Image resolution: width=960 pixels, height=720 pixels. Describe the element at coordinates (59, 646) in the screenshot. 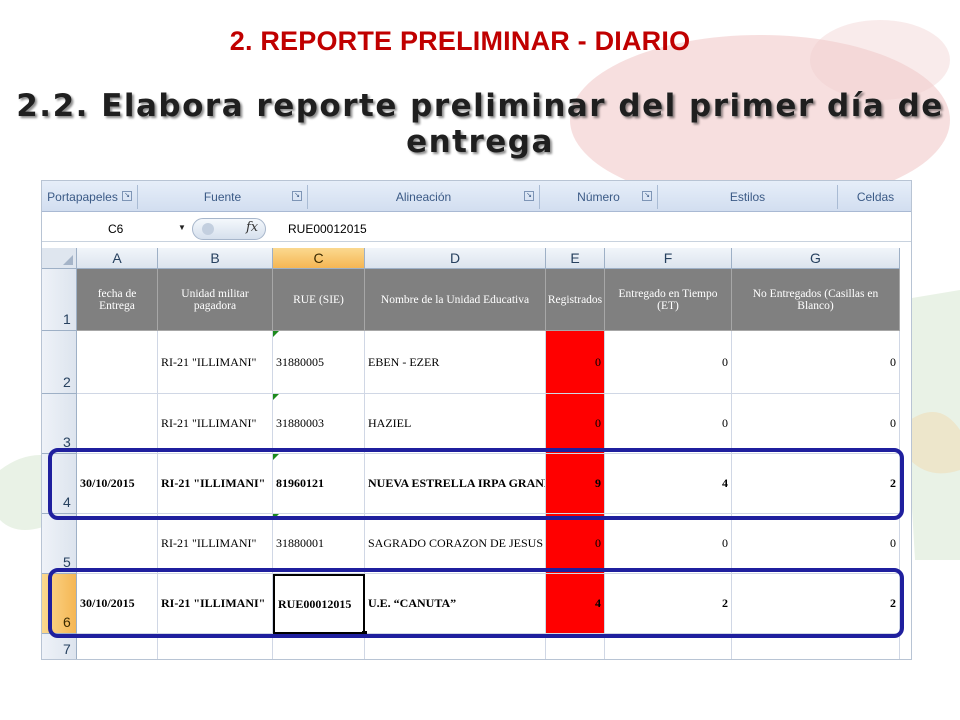

I see `row-header-7: 7` at that location.